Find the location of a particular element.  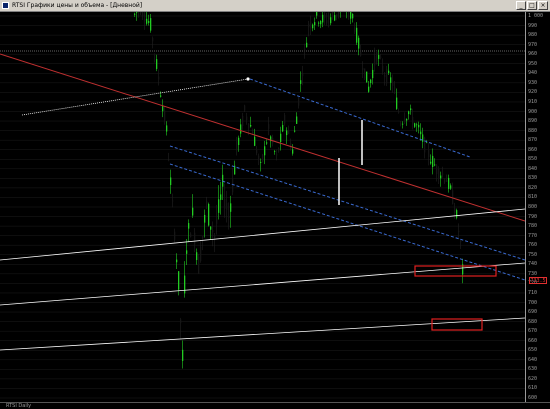

price-tick-label: 700 is located at coordinates (533, 302).